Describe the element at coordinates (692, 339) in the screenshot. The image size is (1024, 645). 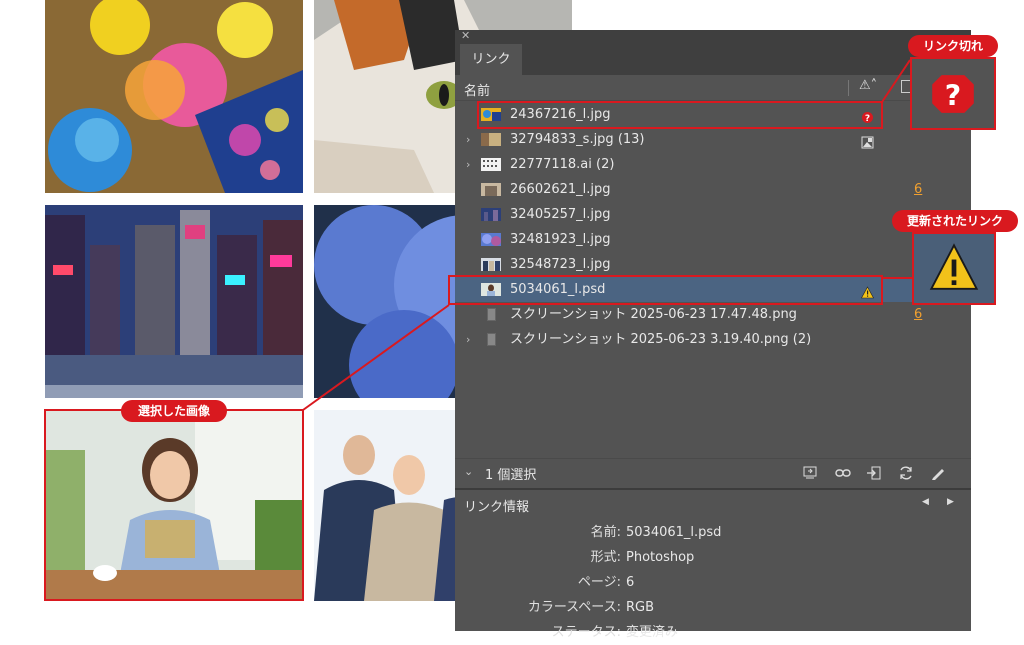
I see `link-row: › スクリーンショット 2025-06-23 3.19.40.png (2)` at that location.